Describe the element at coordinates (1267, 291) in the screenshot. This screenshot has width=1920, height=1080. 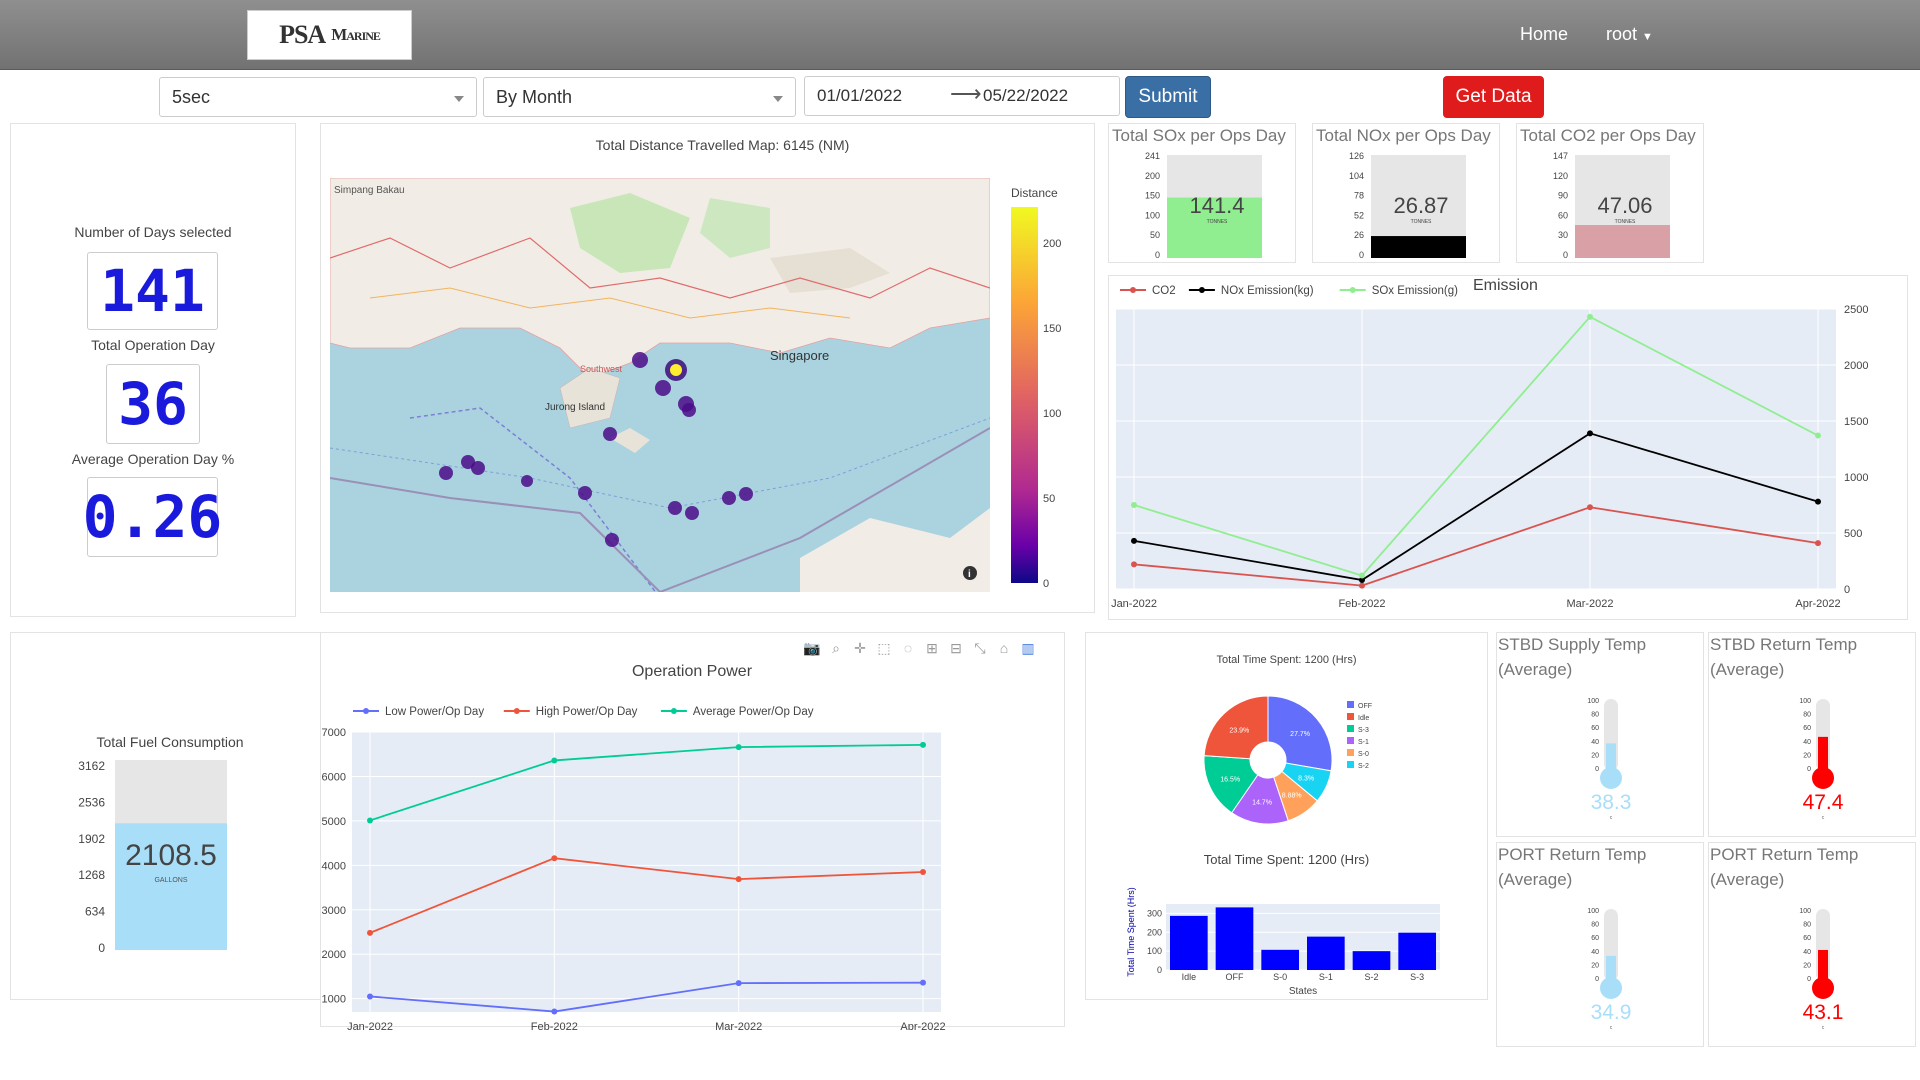
I see `legend-item: NOx Emission(kg)` at that location.